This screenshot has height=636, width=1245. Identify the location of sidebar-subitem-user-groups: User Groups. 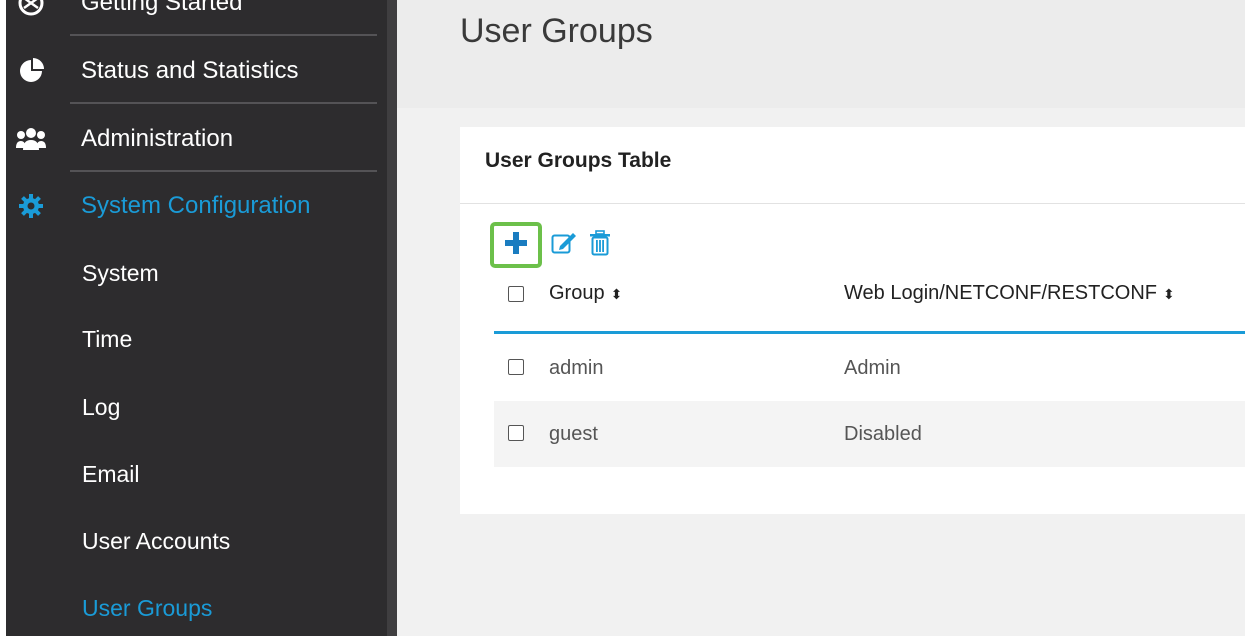
(147, 605).